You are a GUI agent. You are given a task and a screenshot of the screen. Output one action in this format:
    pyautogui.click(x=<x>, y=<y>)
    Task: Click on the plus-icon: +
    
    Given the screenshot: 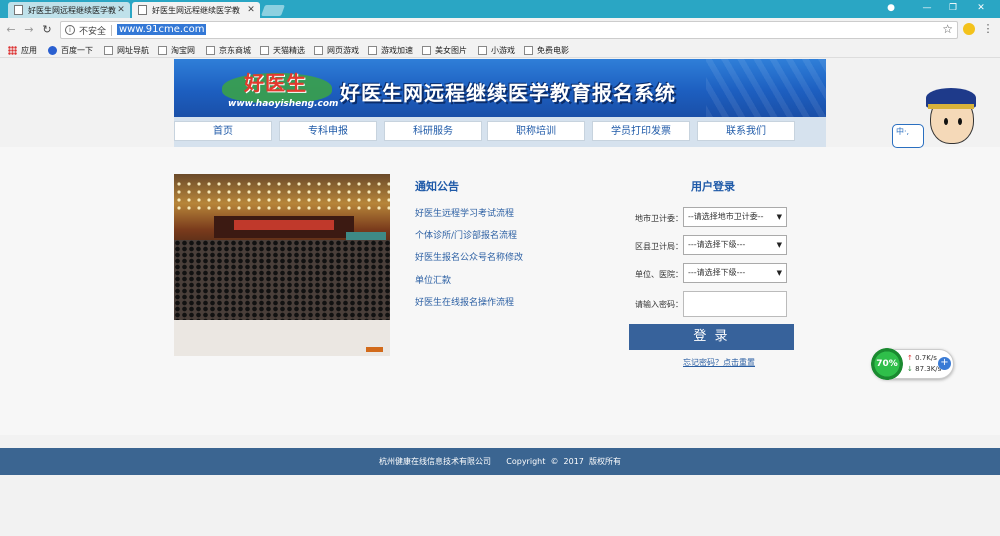 What is the action you would take?
    pyautogui.click(x=944, y=363)
    